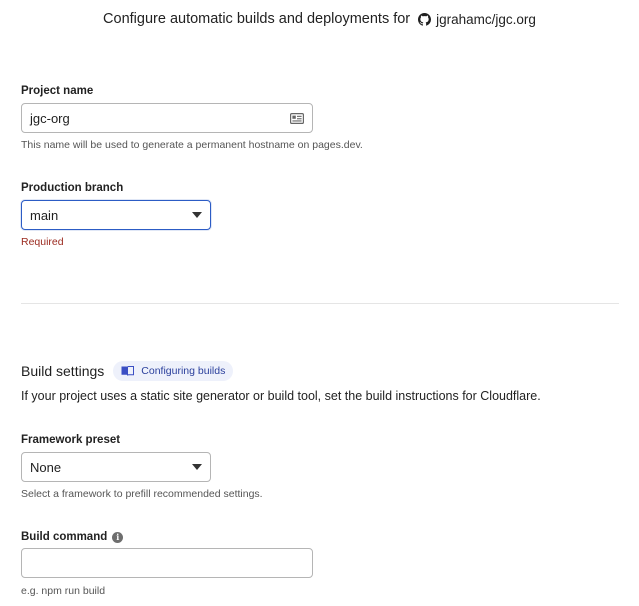 The image size is (639, 606). What do you see at coordinates (57, 91) in the screenshot?
I see `project-name-label: Project name` at bounding box center [57, 91].